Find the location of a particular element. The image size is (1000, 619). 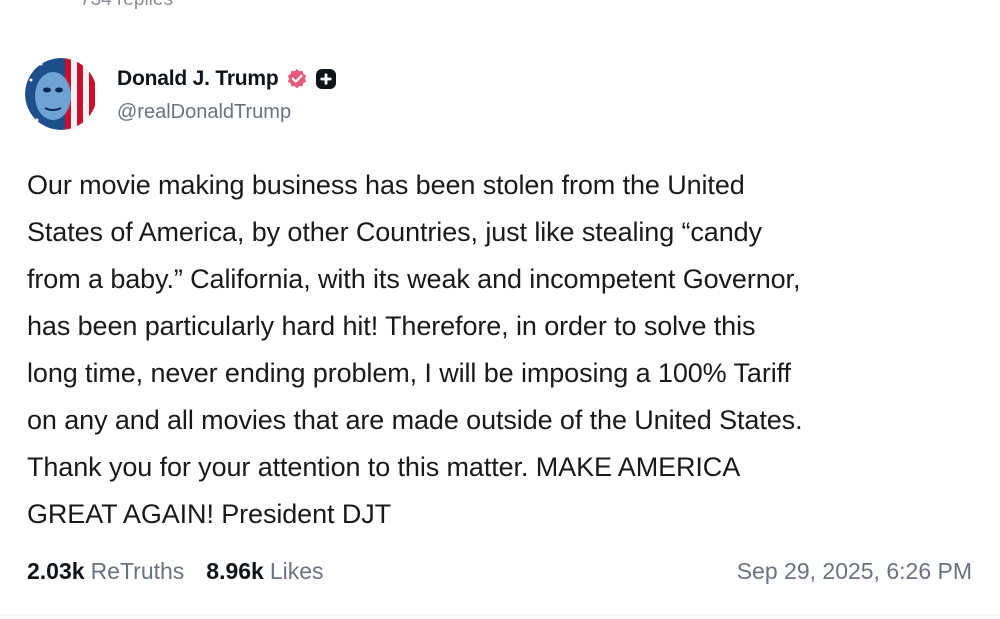

post-author-row: Donald J. Trump @realDonaldTrump is located at coordinates (181, 94).